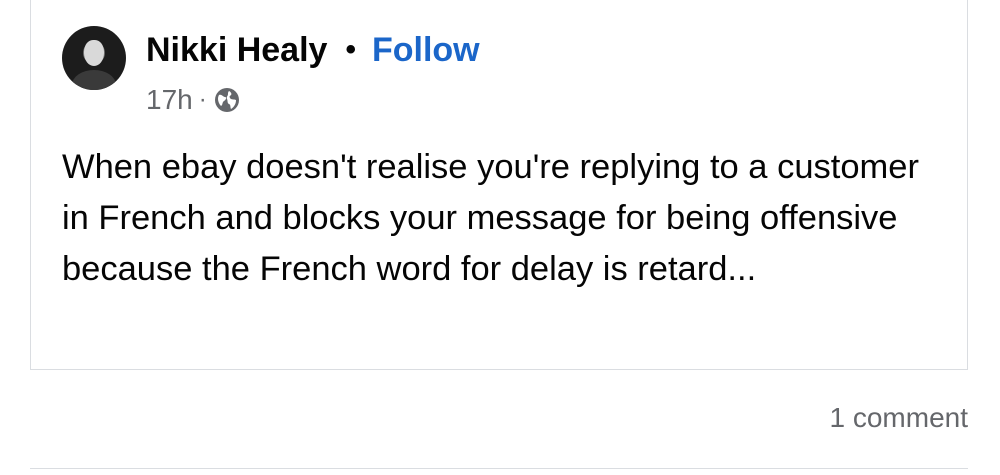 The width and height of the screenshot is (1000, 475). I want to click on comment-count-link: 1 comment, so click(899, 418).